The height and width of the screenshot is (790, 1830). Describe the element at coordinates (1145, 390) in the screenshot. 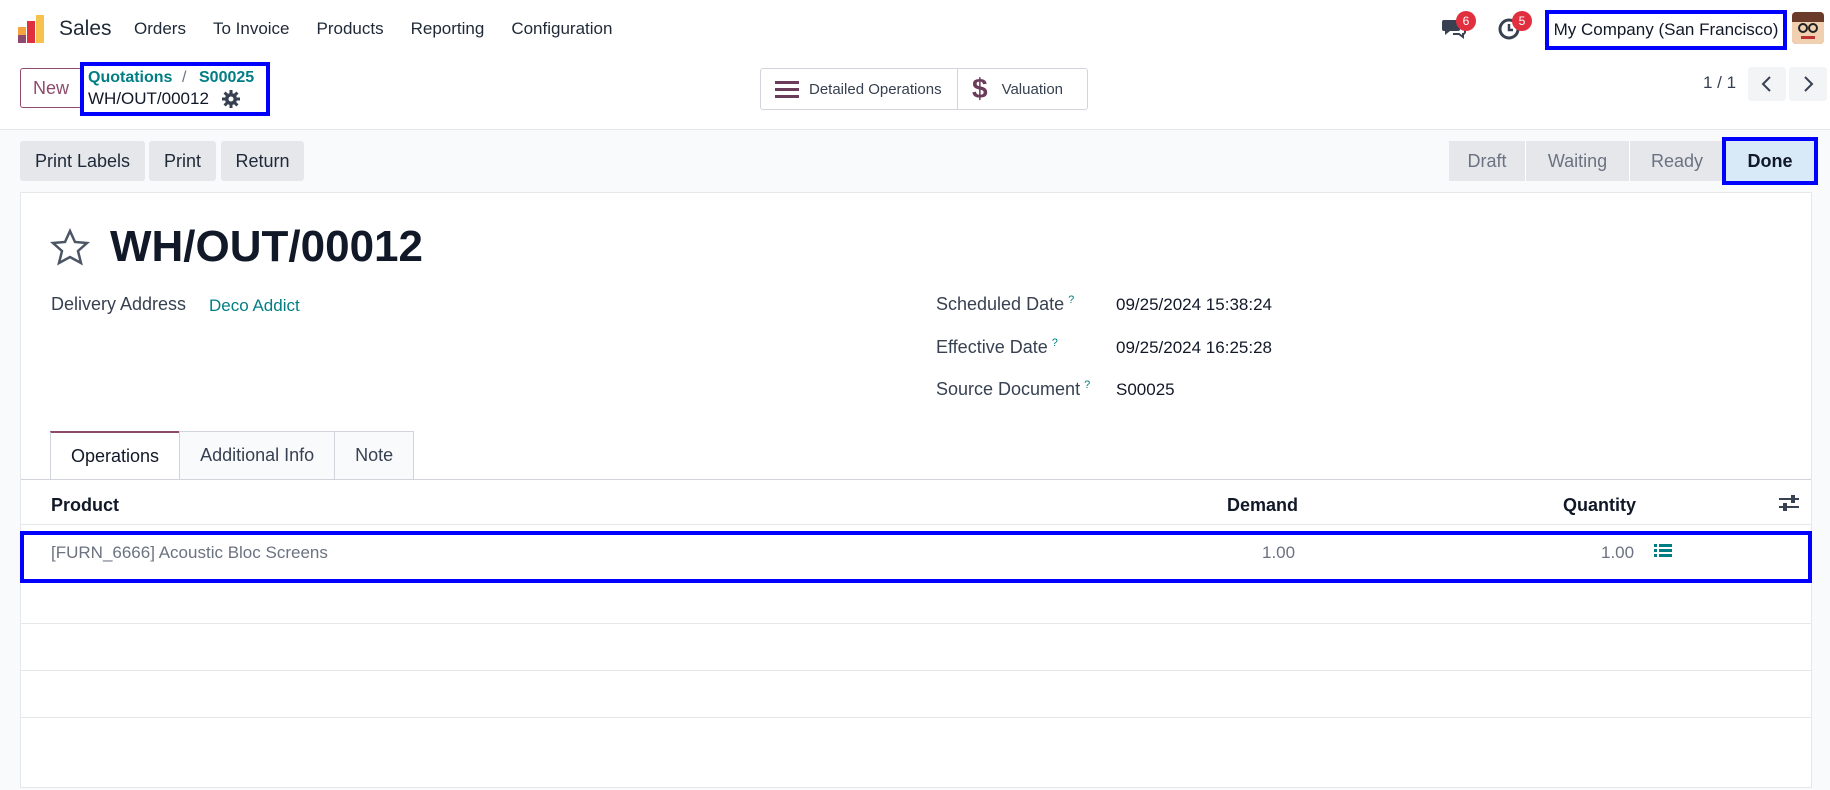

I see `source-document-value: S00025` at that location.